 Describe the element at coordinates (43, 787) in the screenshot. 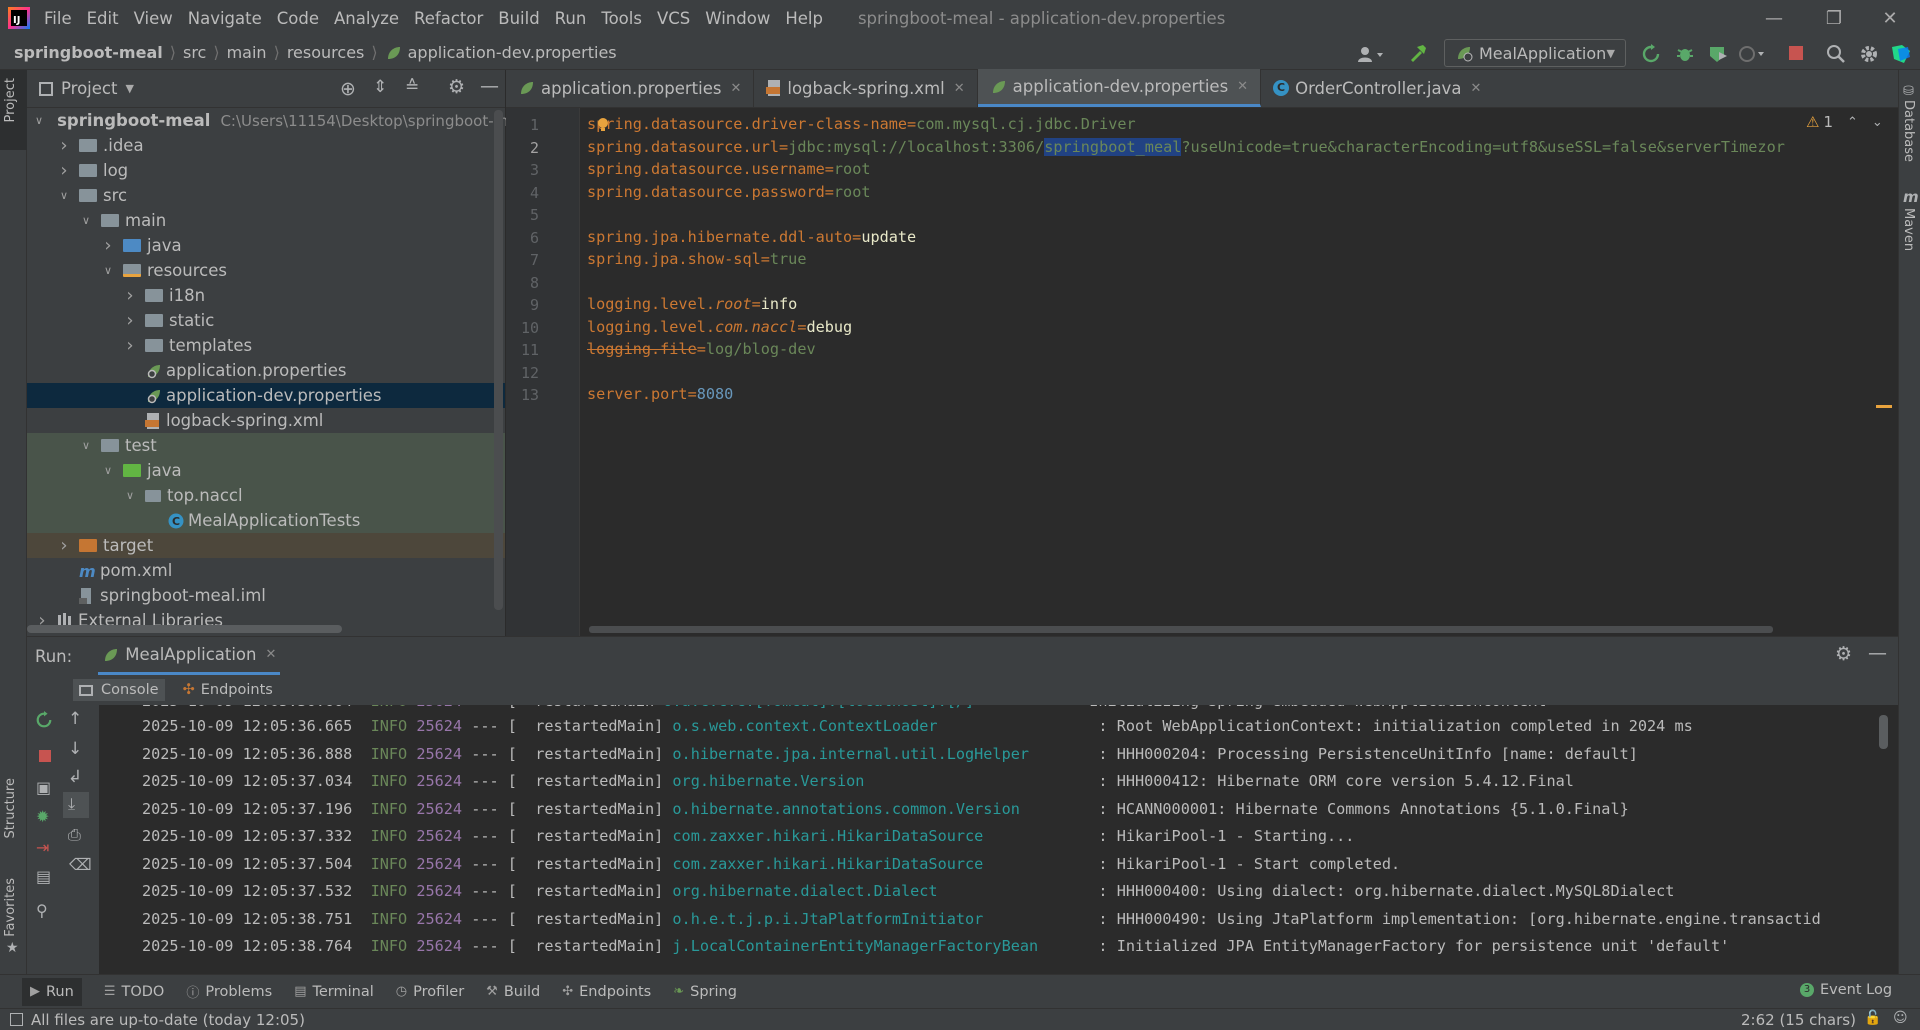

I see `camera-snapshot-icon: ▣` at that location.